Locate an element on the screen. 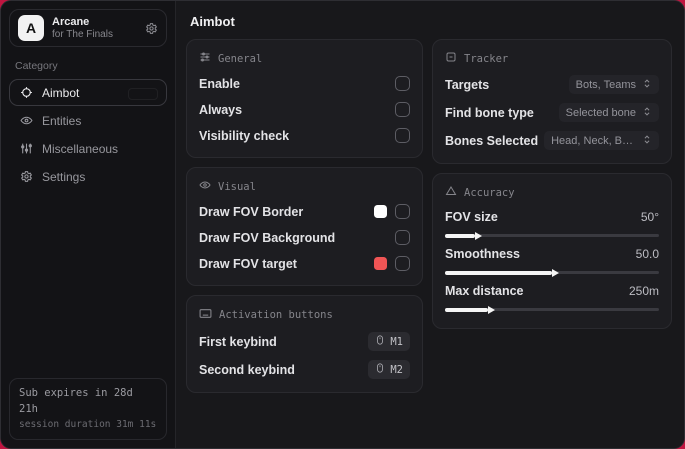 This screenshot has width=685, height=449. visibility-check-checkbox is located at coordinates (402, 135).